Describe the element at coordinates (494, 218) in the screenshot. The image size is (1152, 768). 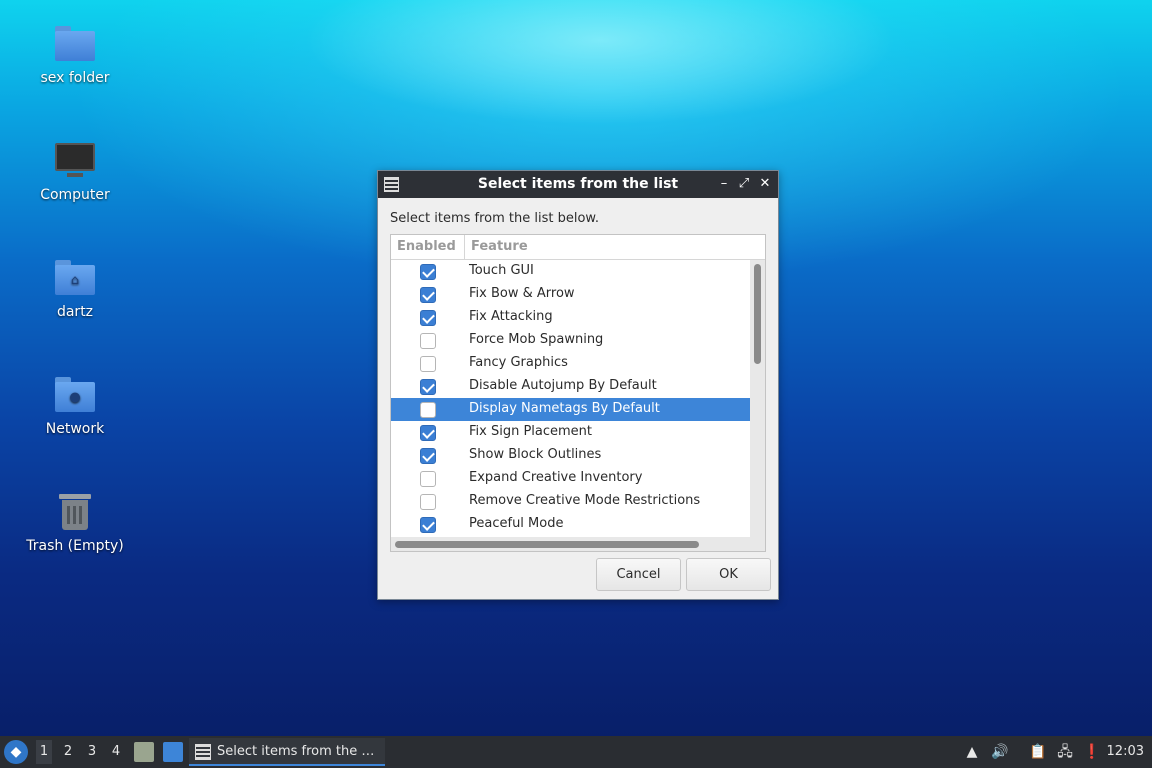
I see `dialog-prompt: Select items from the list below.` at that location.